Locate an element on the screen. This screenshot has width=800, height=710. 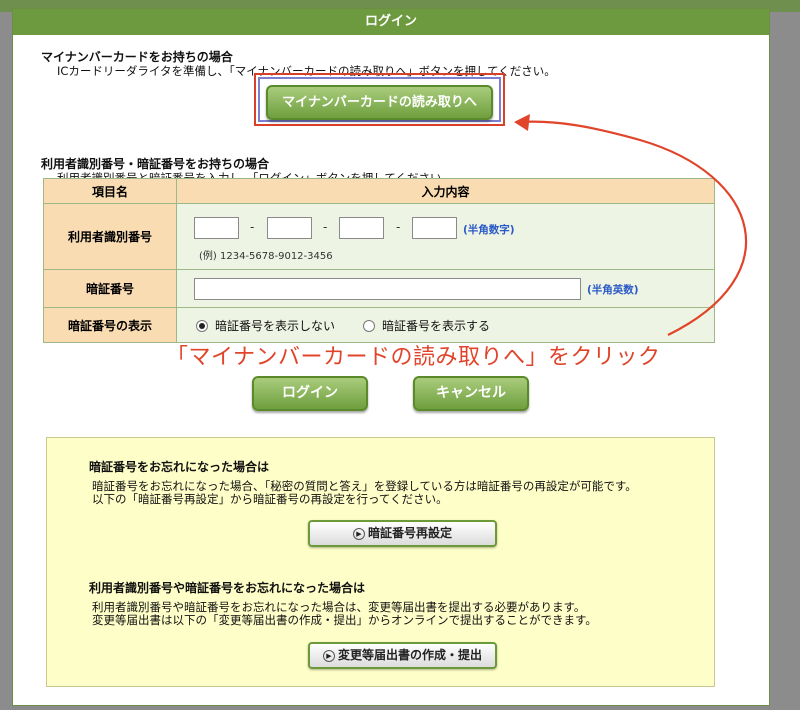
cancel-button: キャンセル is located at coordinates (471, 393).